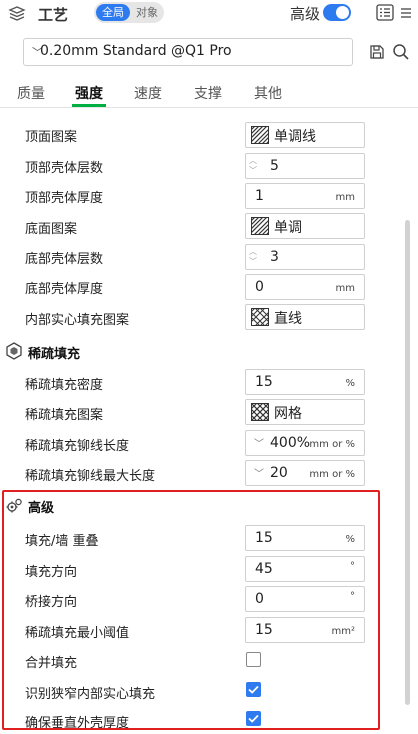 Image resolution: width=418 pixels, height=734 pixels. I want to click on gears-icon, so click(14, 505).